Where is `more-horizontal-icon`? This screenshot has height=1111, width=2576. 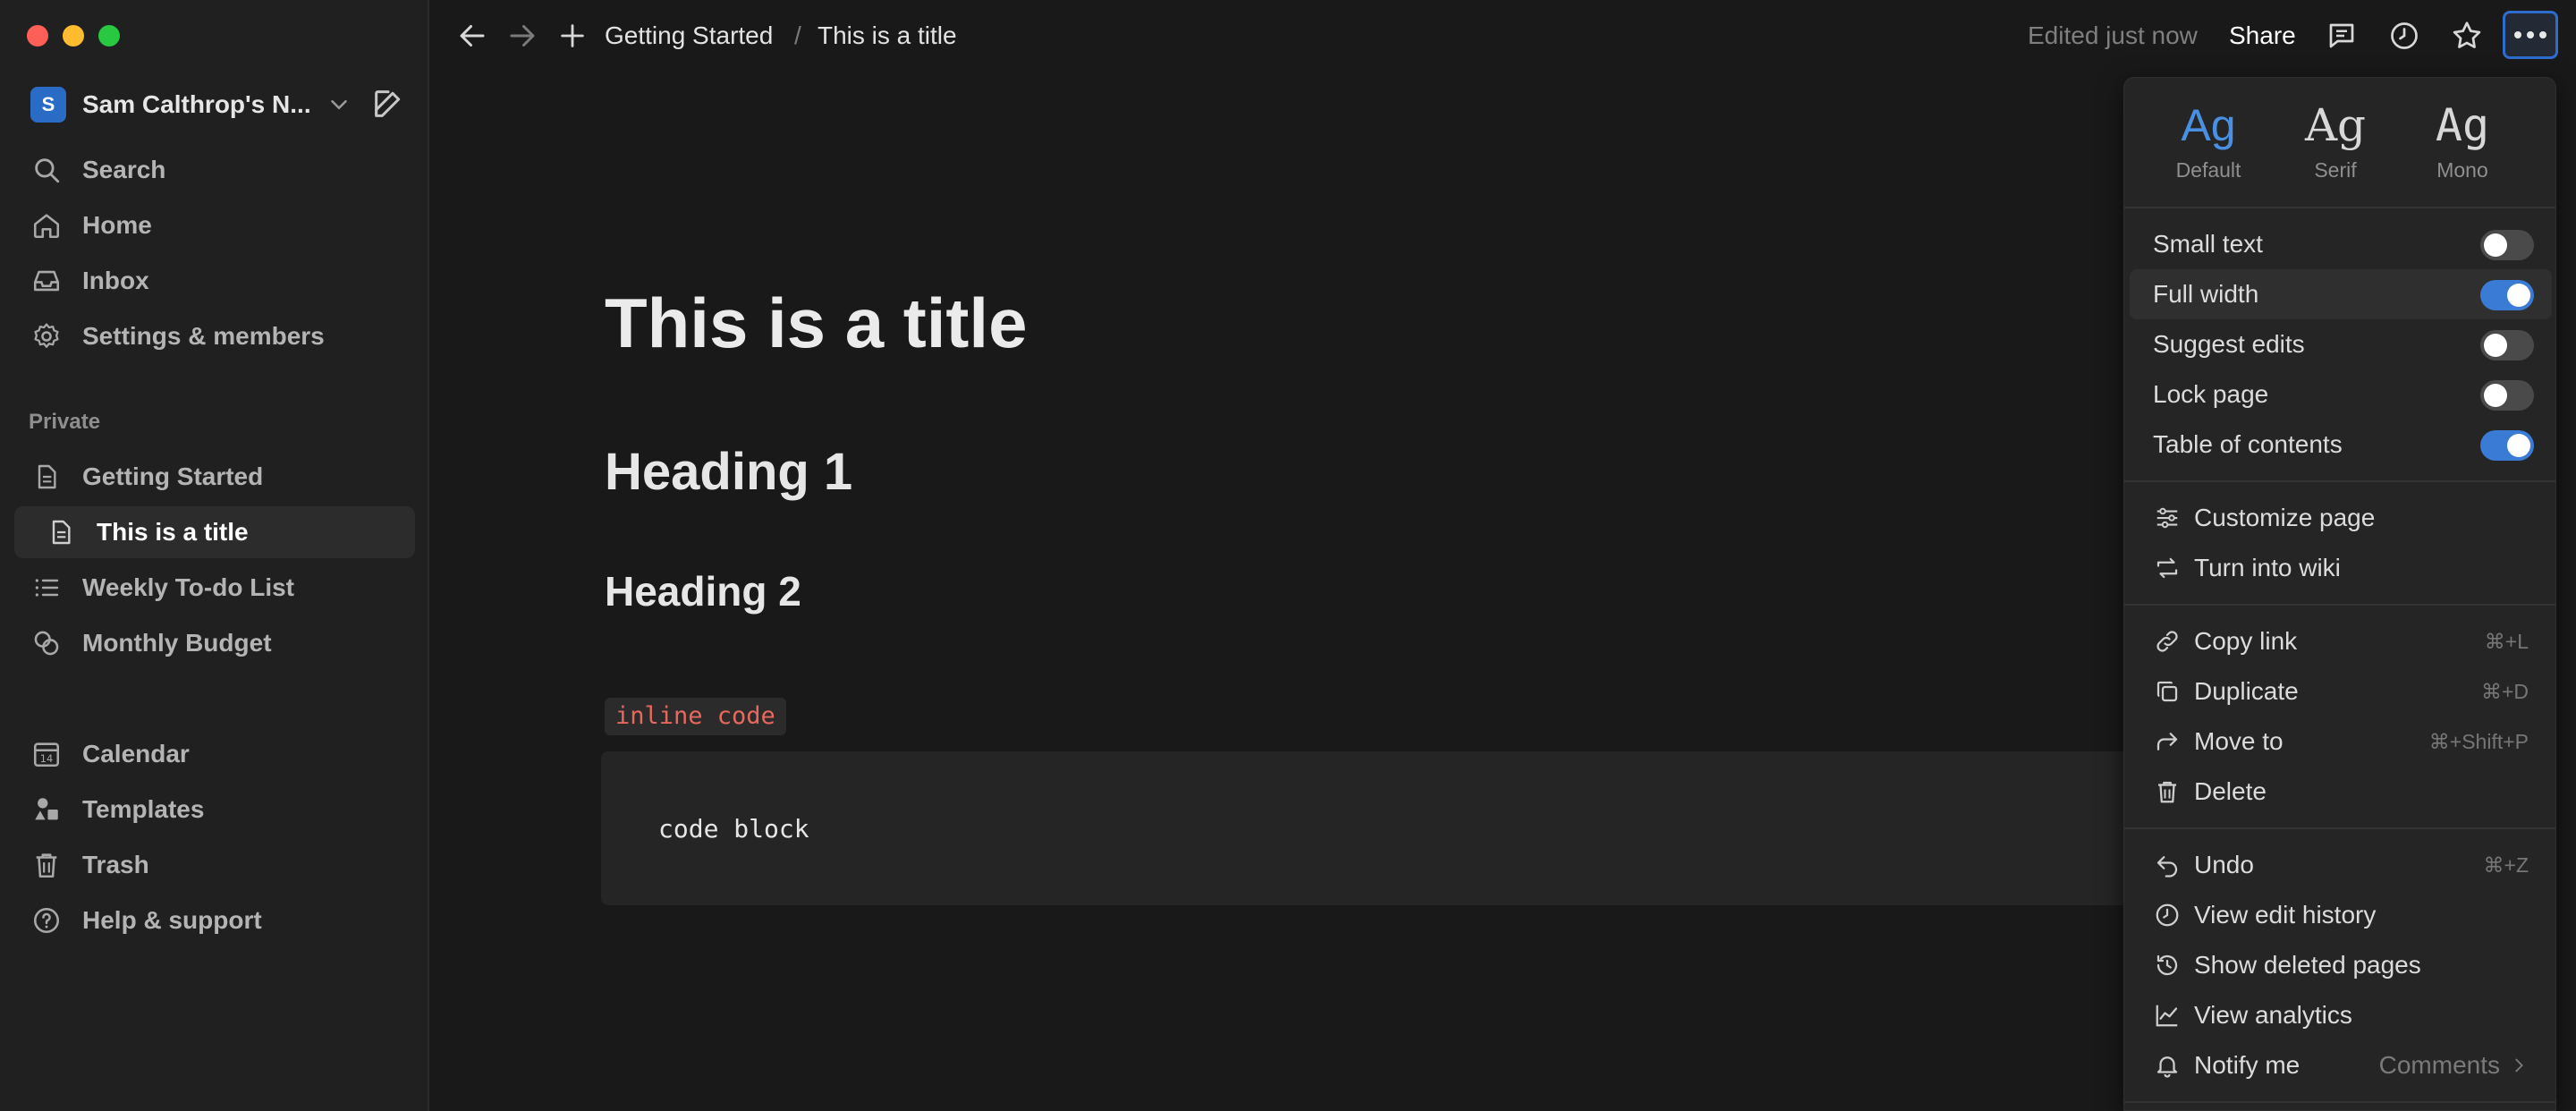
more-horizontal-icon is located at coordinates (2530, 34).